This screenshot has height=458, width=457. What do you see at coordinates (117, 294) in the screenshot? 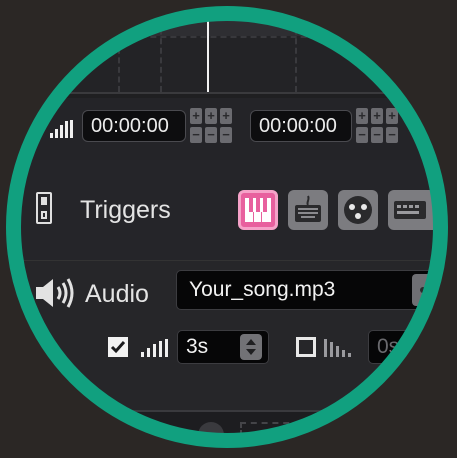
I see `audio-label: Audio` at bounding box center [117, 294].